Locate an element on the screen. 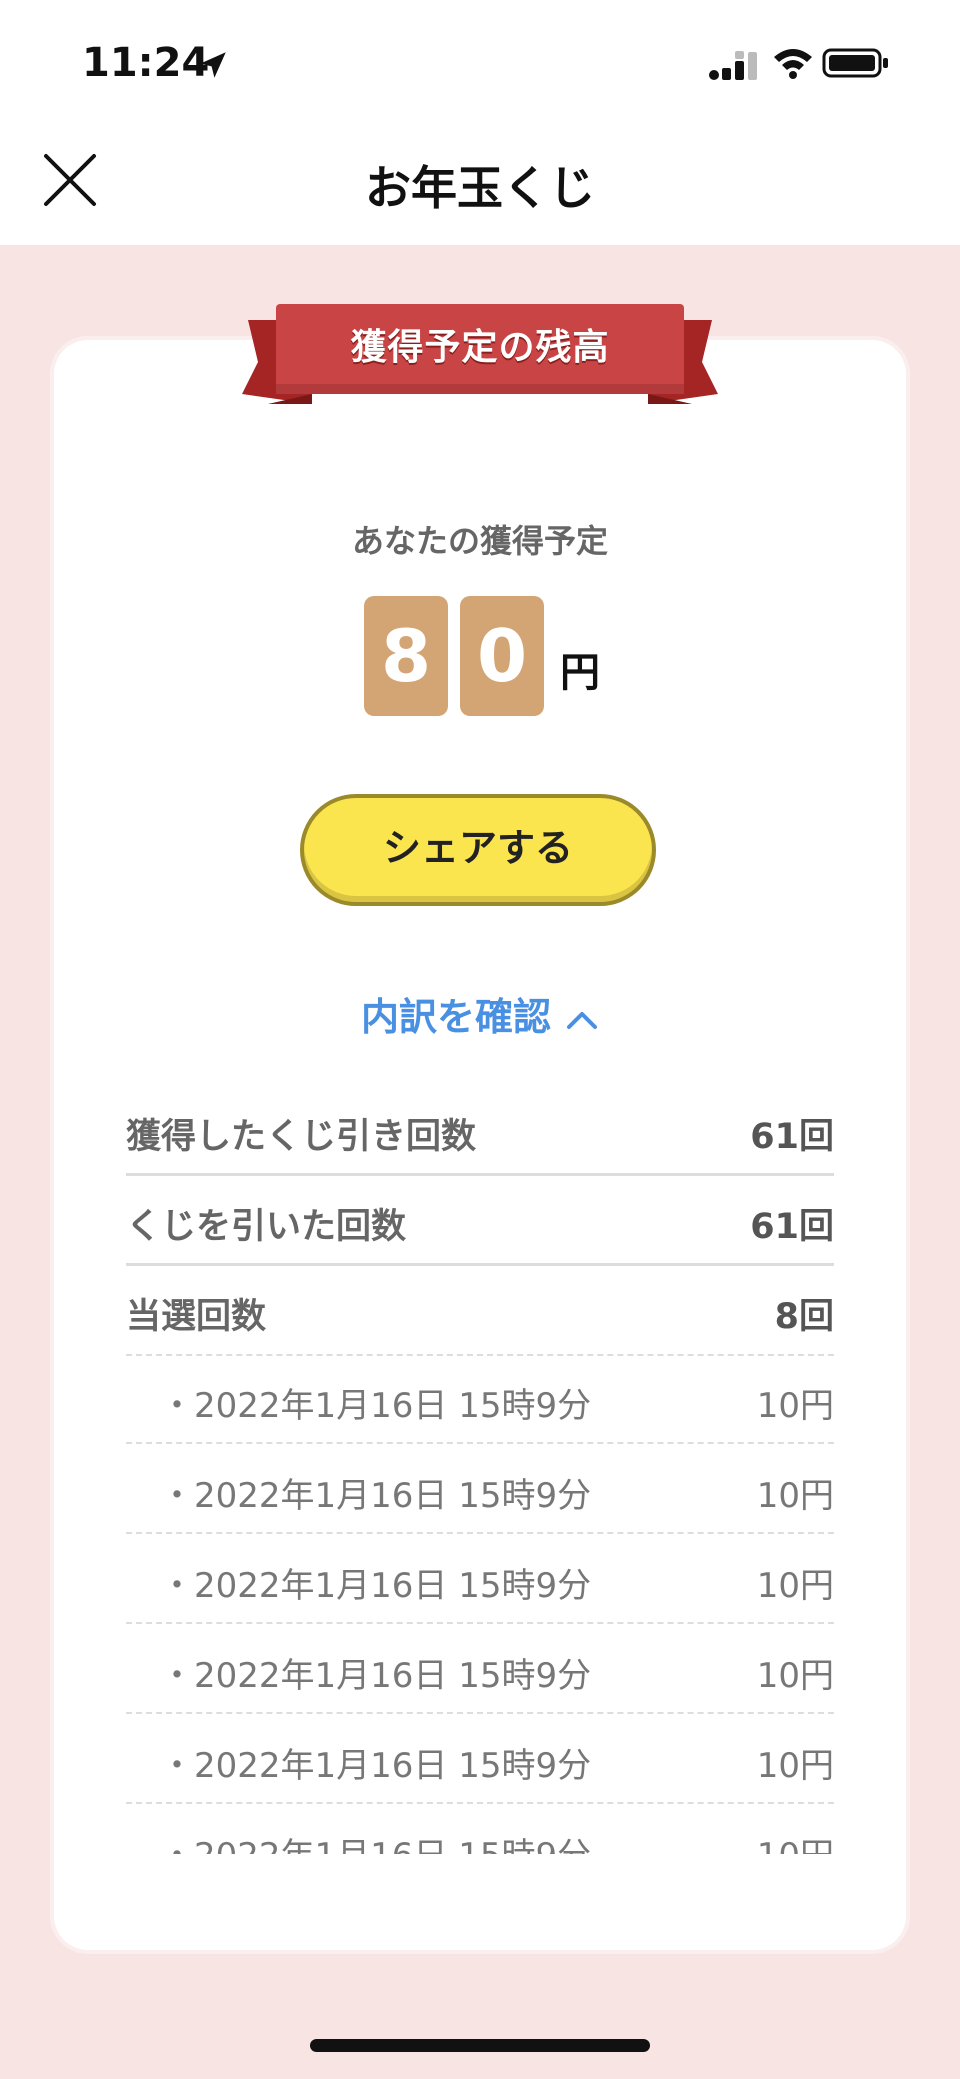  ribbon-label: 獲得予定の残高 is located at coordinates (480, 347).